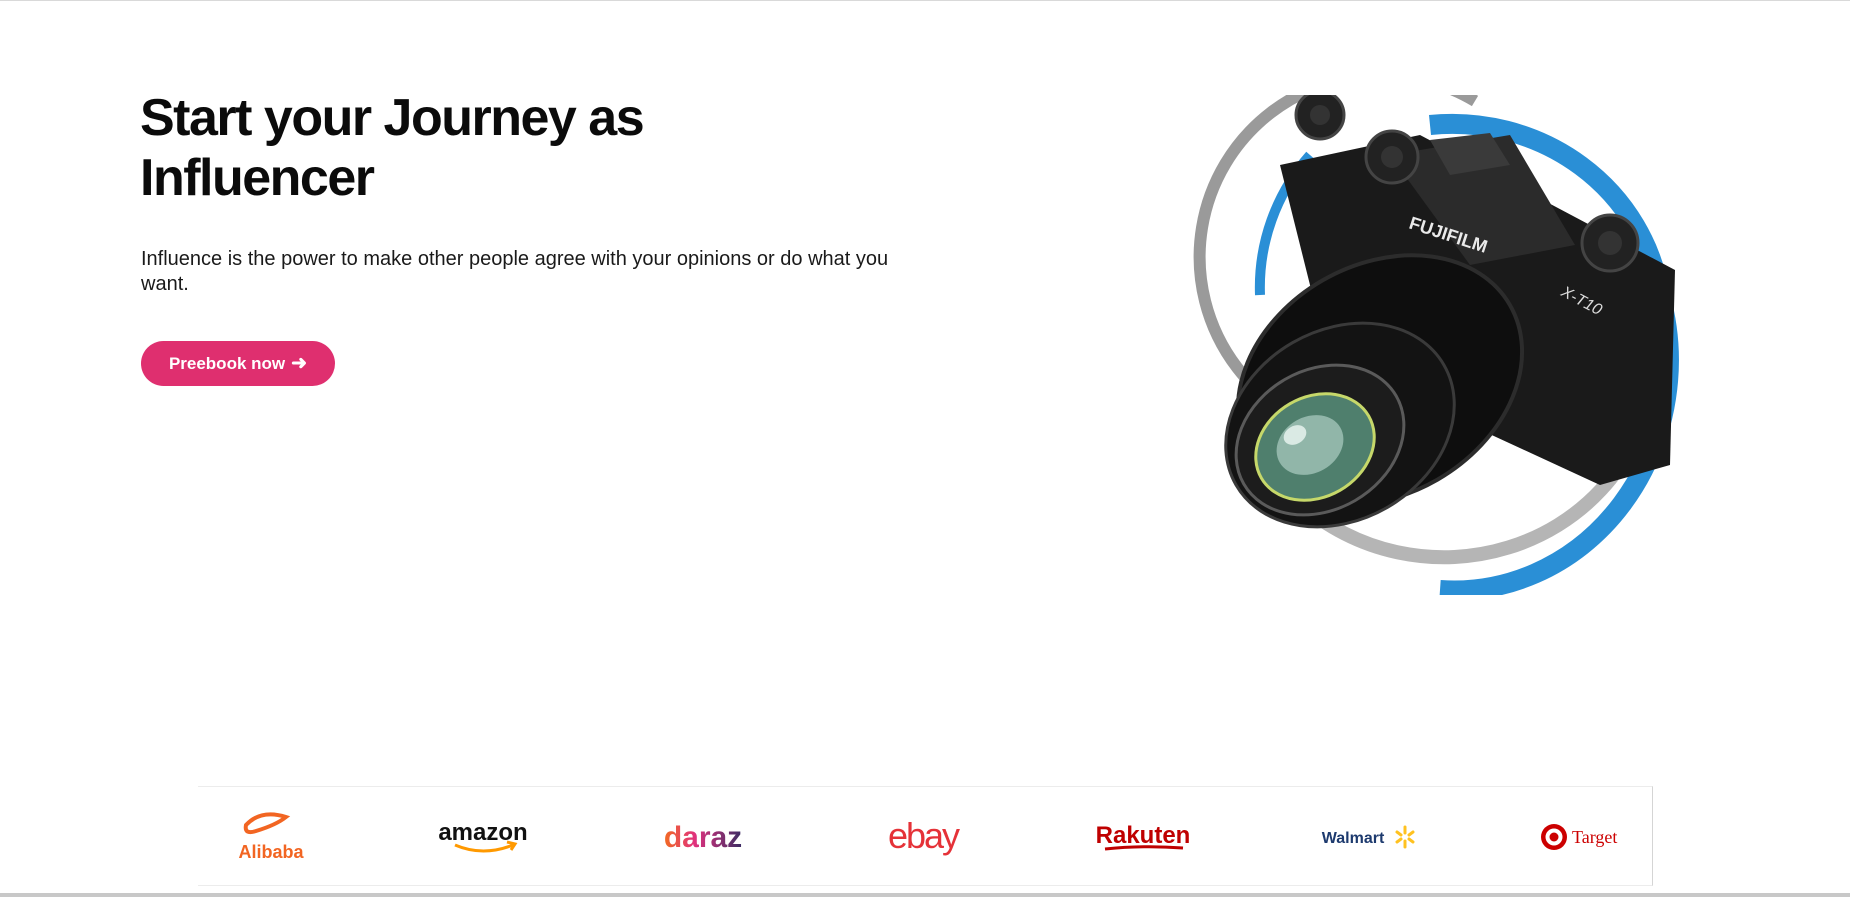 The image size is (1850, 897). I want to click on svg-text: amazon, so click(482, 832).